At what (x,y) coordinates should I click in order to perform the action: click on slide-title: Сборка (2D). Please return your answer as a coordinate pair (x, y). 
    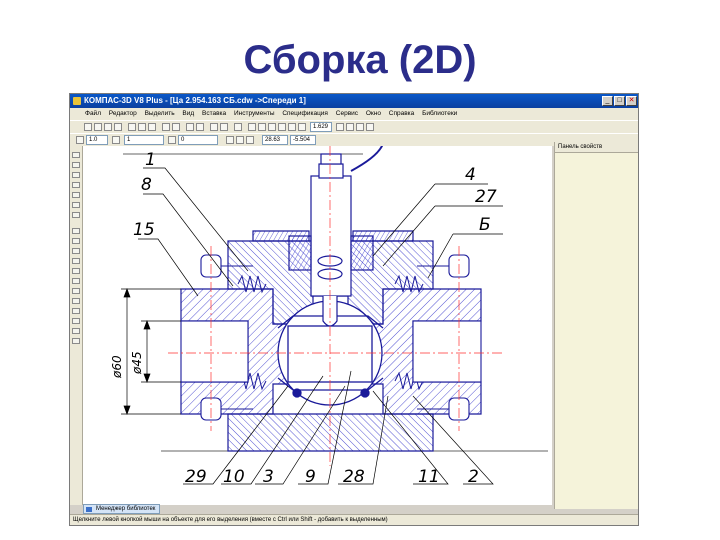
    Looking at the image, I should click on (360, 60).